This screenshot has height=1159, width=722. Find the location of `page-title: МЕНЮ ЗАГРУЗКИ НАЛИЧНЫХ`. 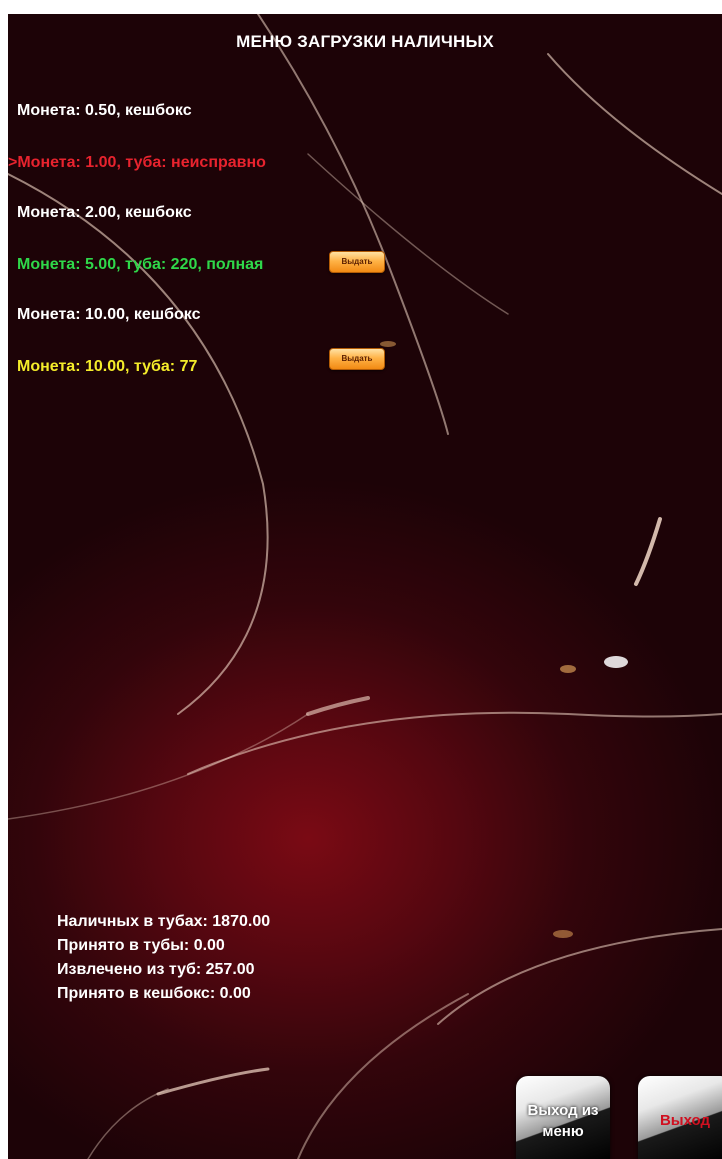

page-title: МЕНЮ ЗАГРУЗКИ НАЛИЧНЫХ is located at coordinates (365, 41).